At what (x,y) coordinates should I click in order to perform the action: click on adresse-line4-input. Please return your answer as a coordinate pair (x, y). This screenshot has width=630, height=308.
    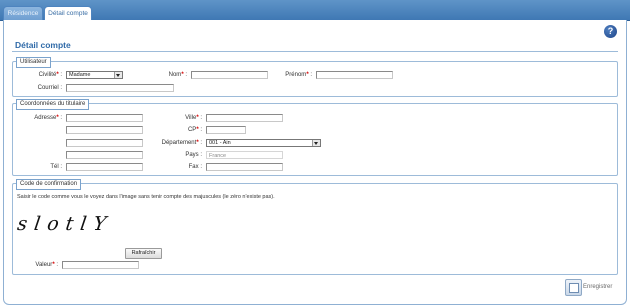
    Looking at the image, I should click on (104, 155).